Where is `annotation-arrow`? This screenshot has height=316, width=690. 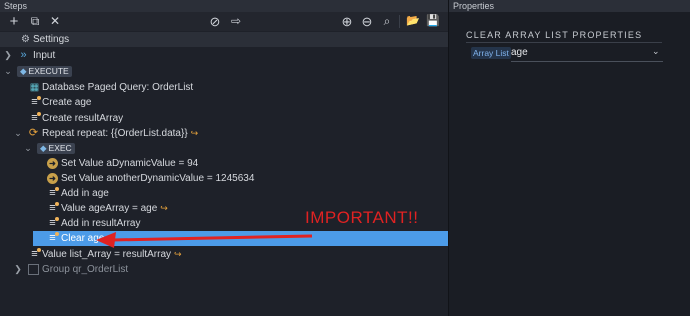 annotation-arrow is located at coordinates (204, 240).